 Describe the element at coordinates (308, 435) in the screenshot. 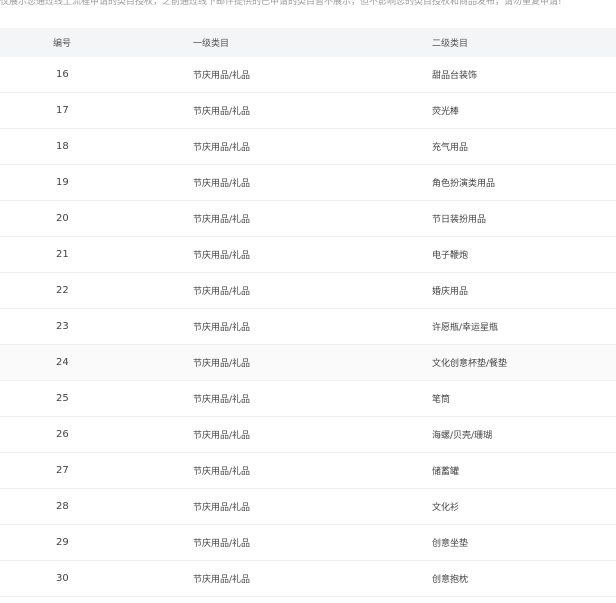

I see `table-row: 26 节庆用品/礼品 海螺/贝壳/珊瑚` at that location.